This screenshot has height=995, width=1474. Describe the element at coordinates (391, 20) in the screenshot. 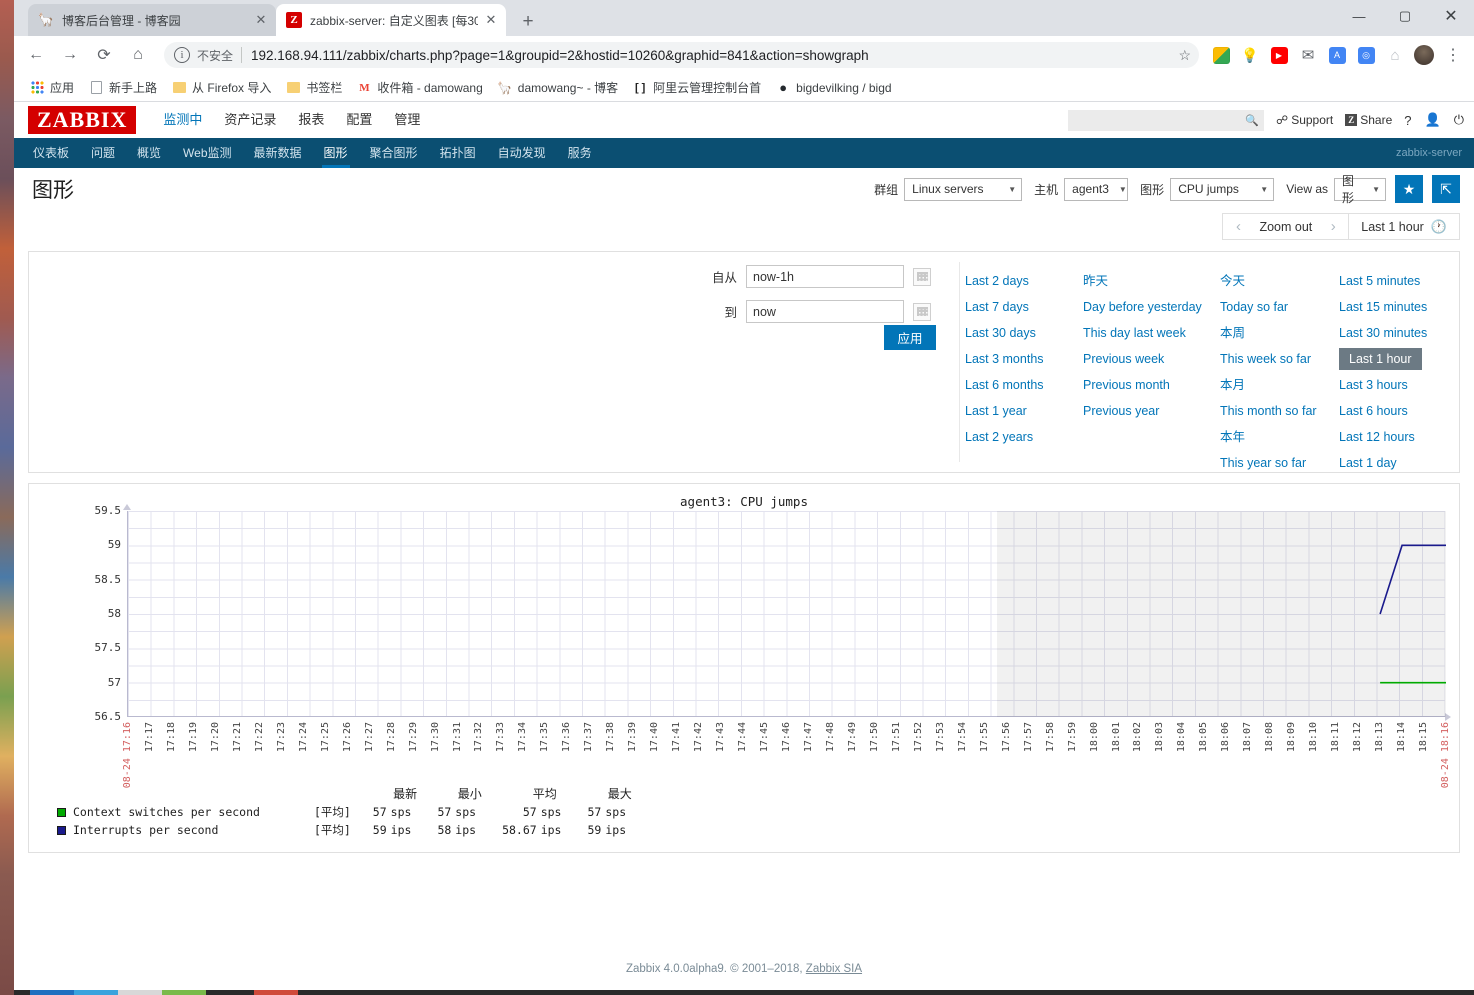

I see `browser-tab-2: Z zabbix-server: 自定义图表 [每30 ✕` at that location.